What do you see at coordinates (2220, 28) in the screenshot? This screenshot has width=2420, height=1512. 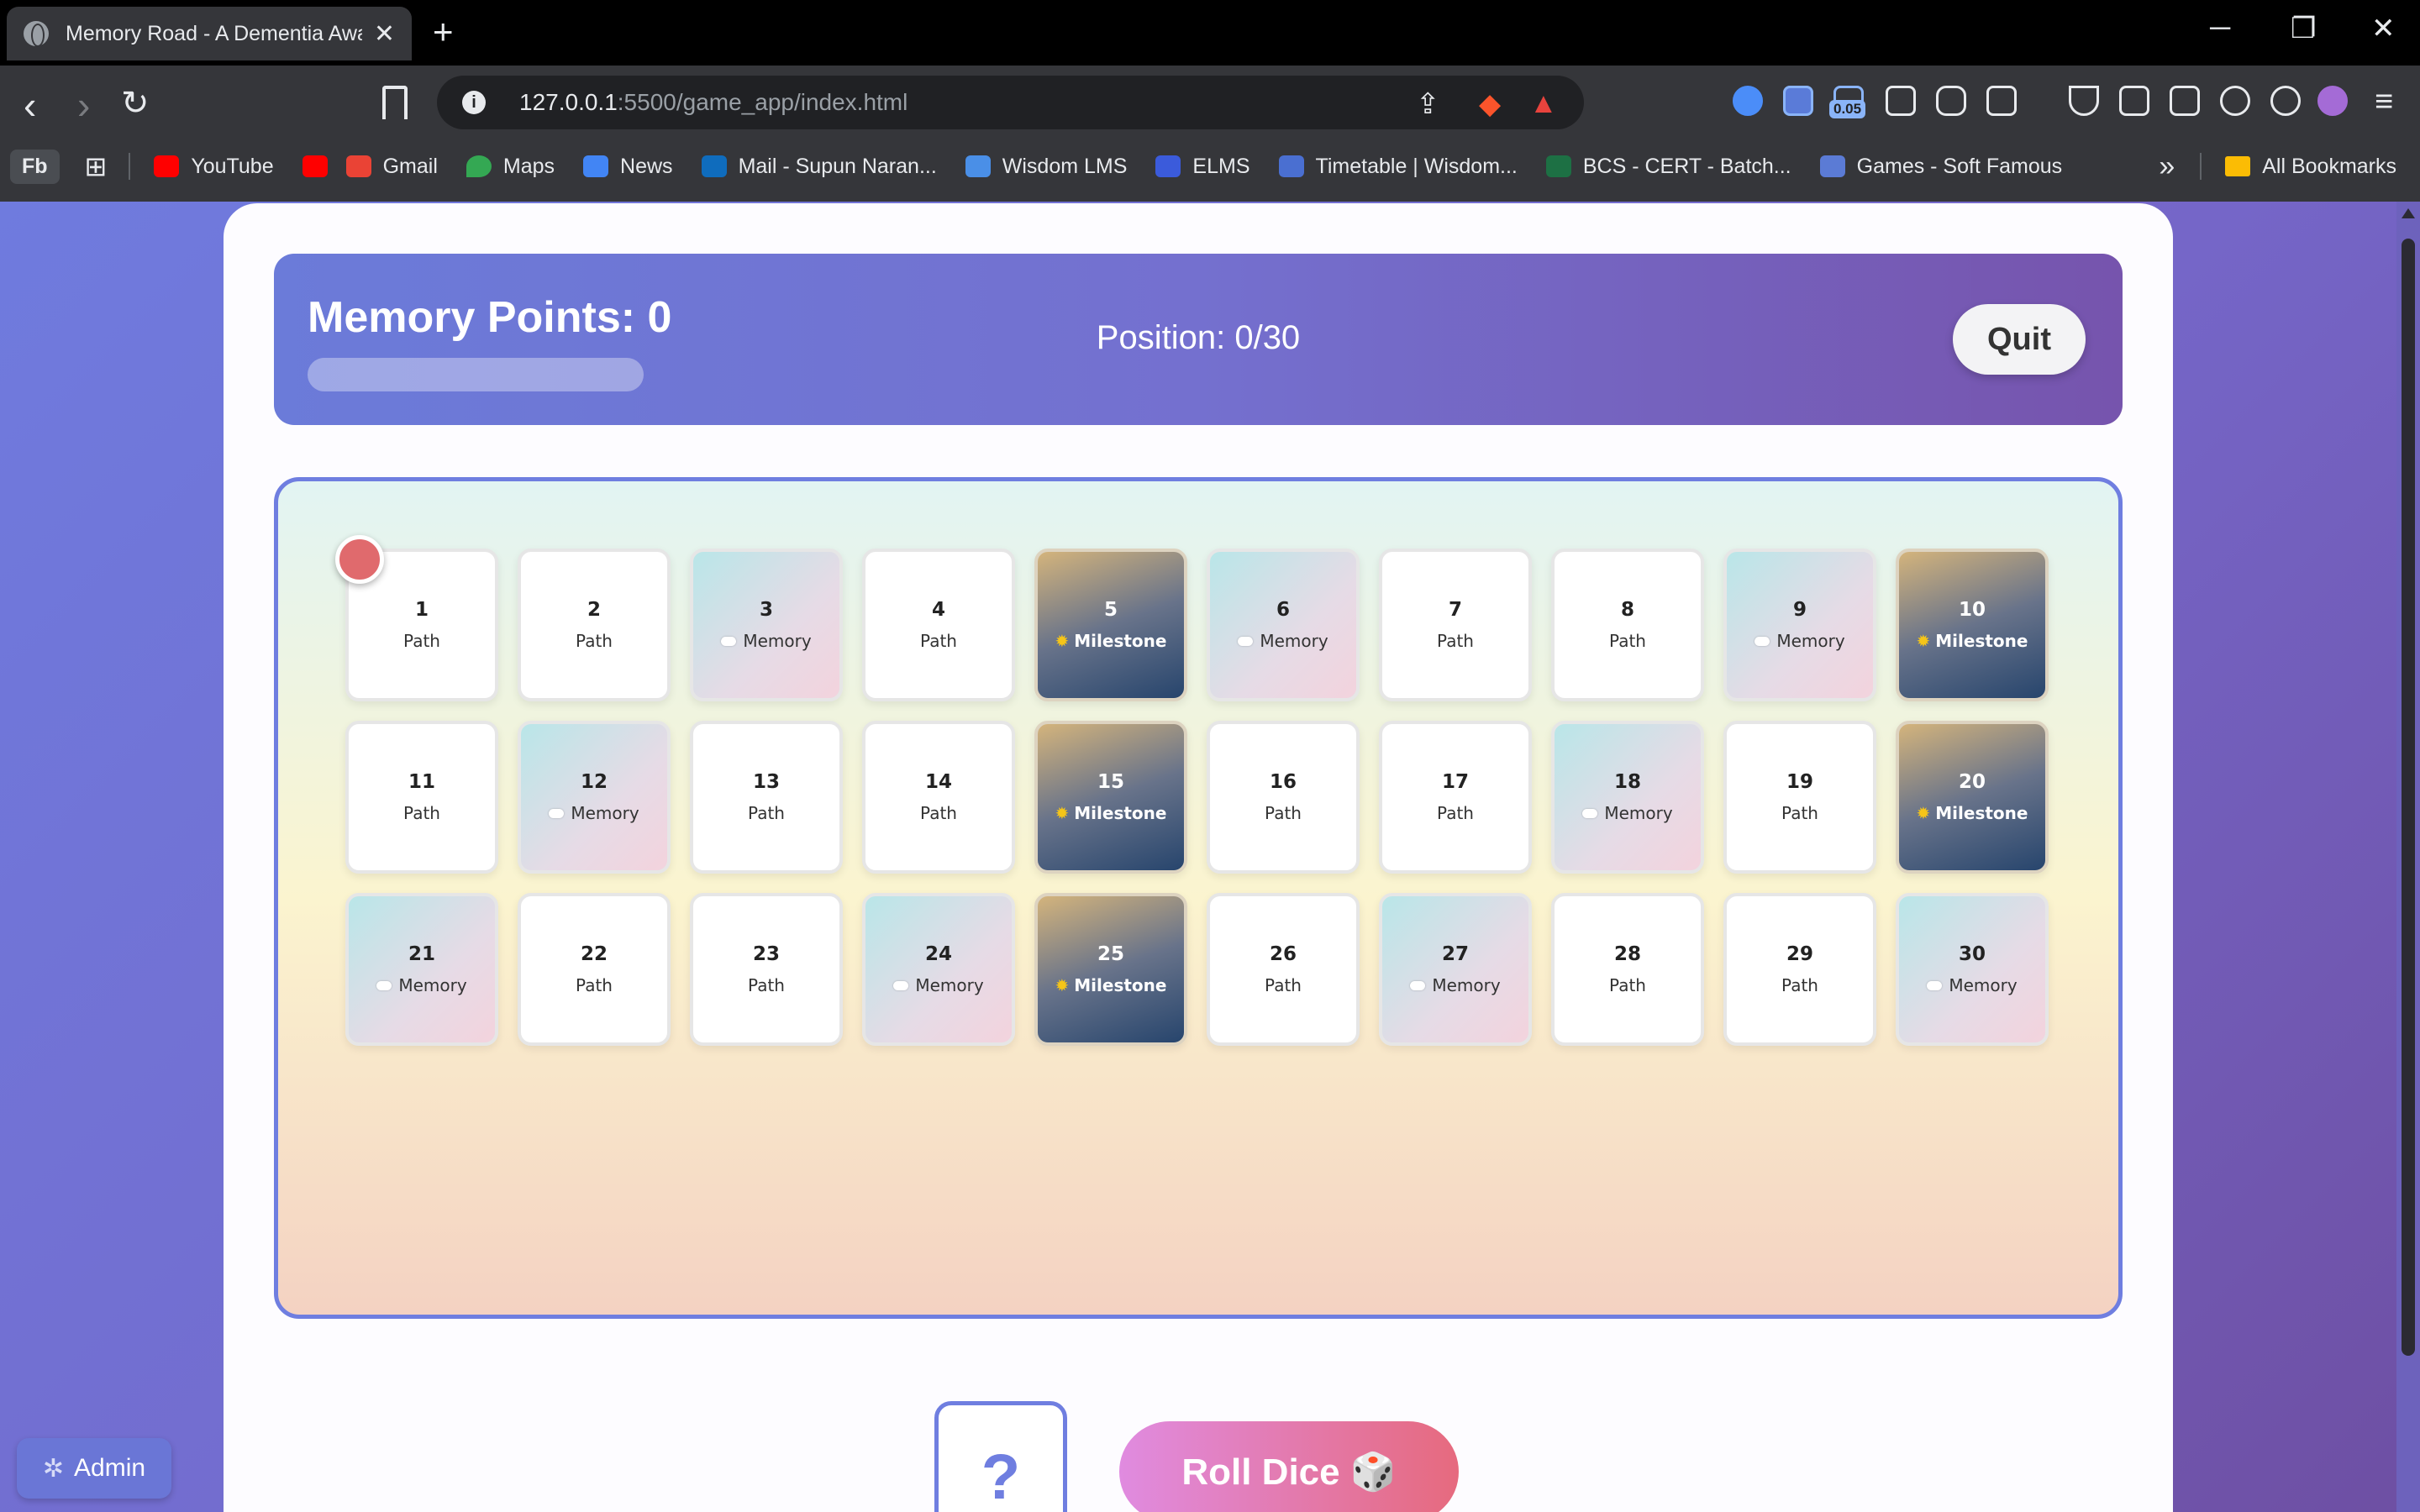 I see `minimize-icon: ─` at bounding box center [2220, 28].